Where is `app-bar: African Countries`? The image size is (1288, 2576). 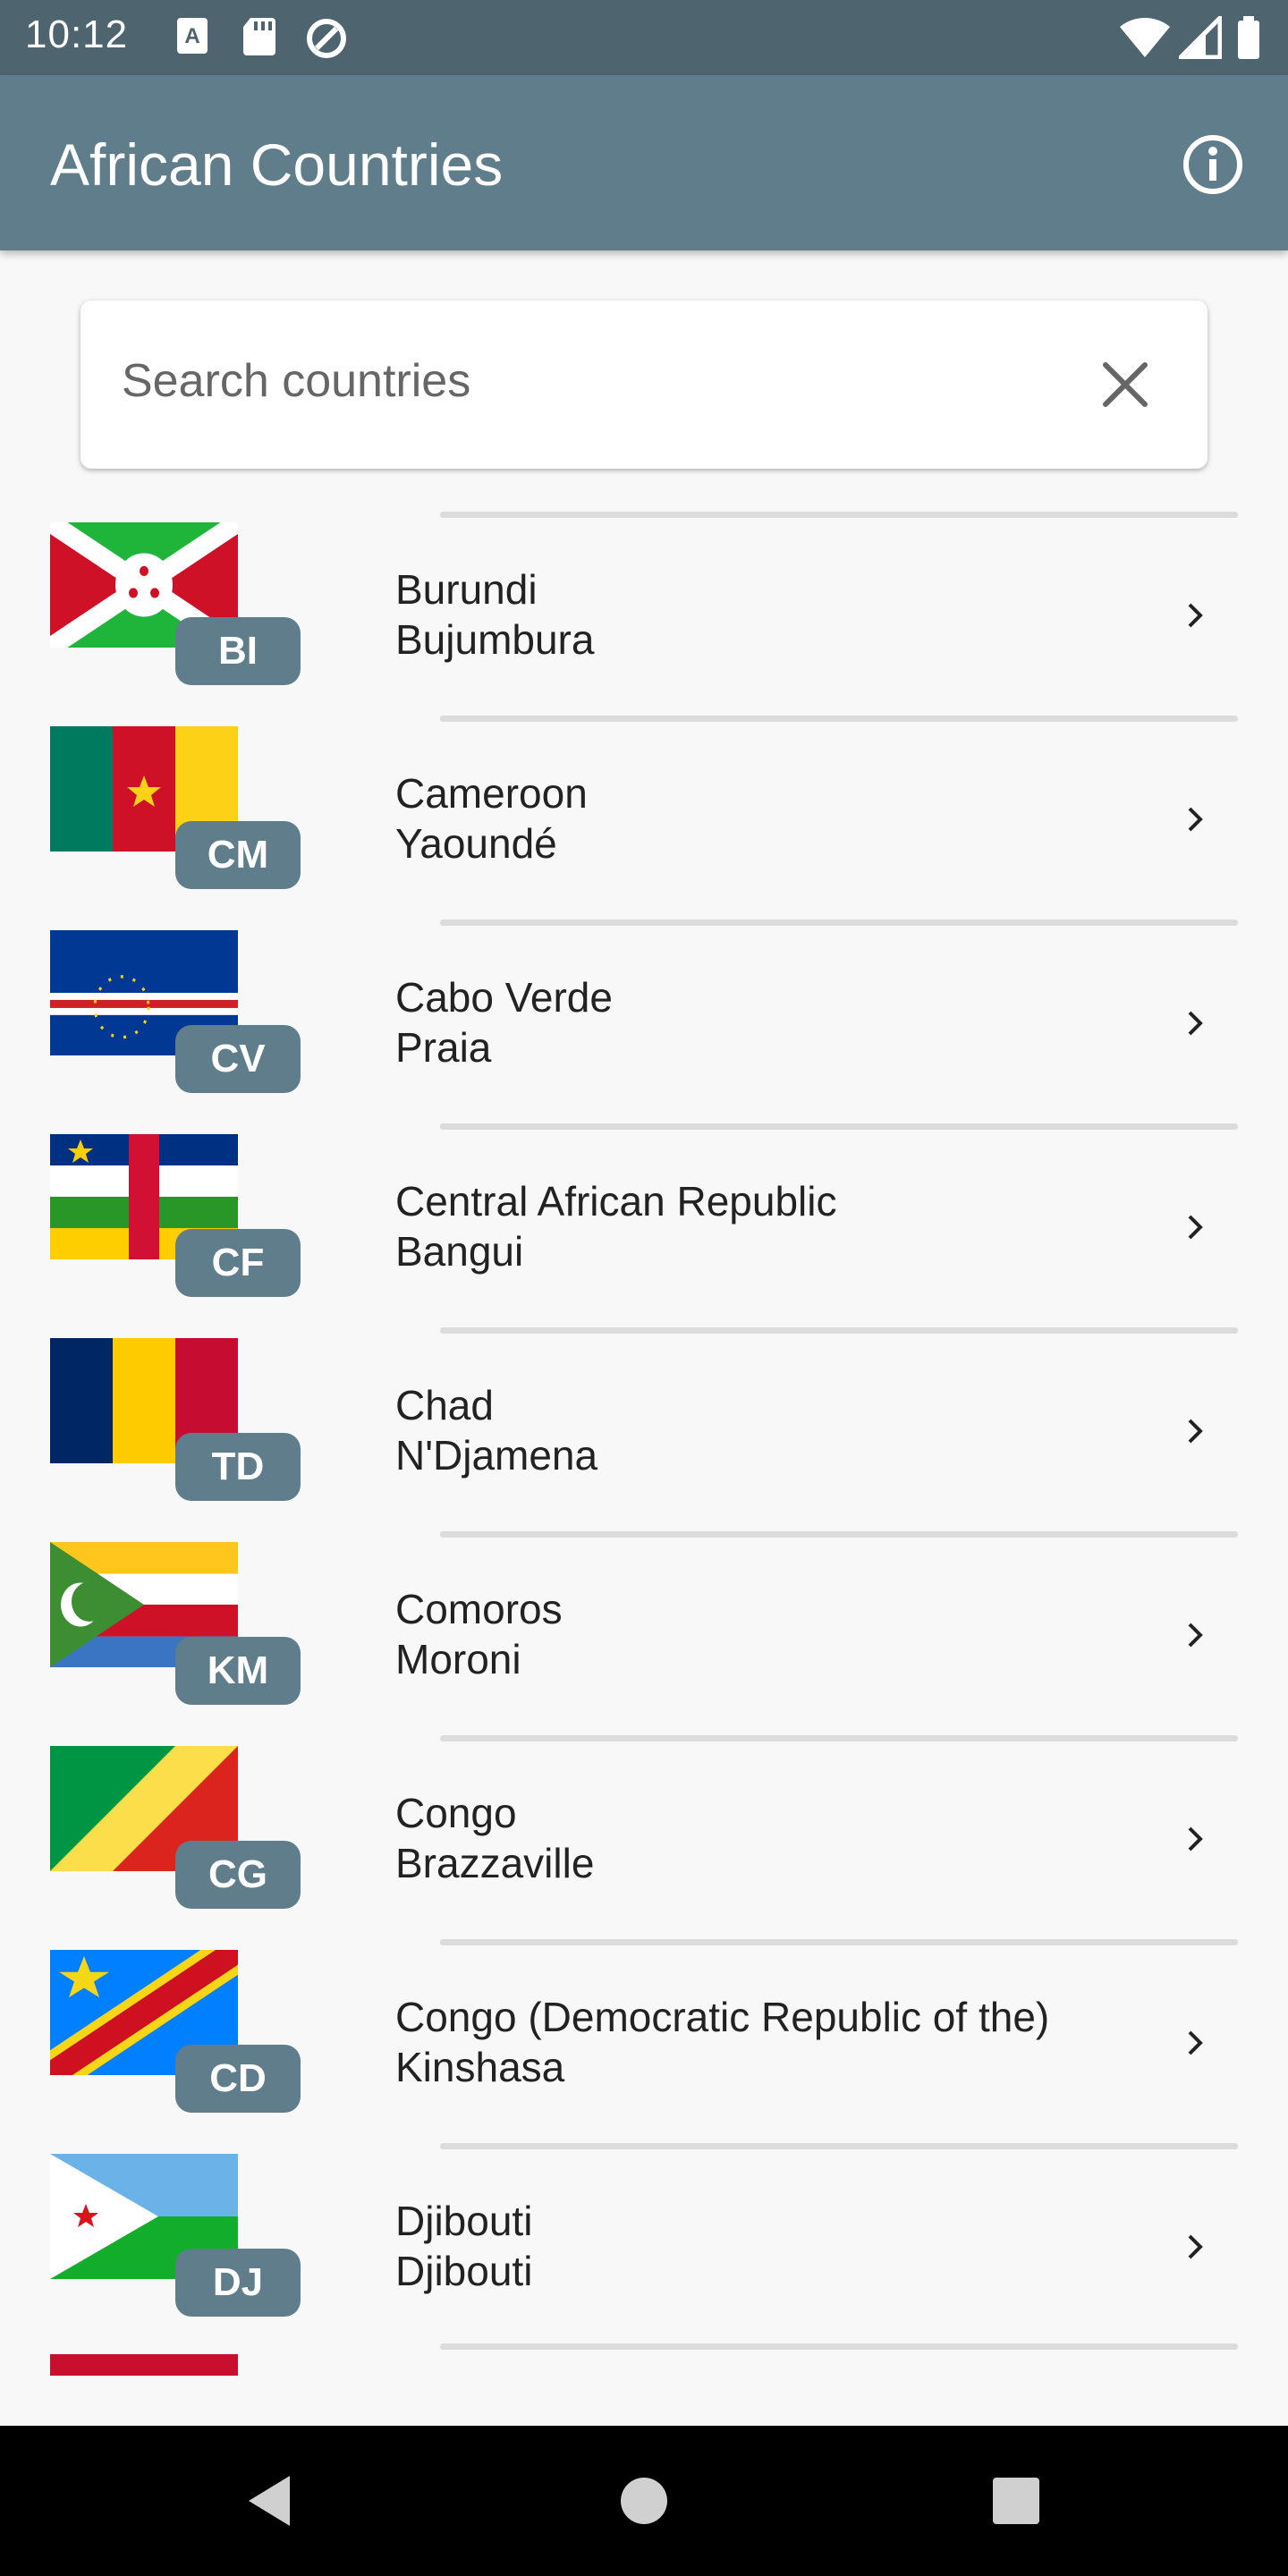 app-bar: African Countries is located at coordinates (644, 162).